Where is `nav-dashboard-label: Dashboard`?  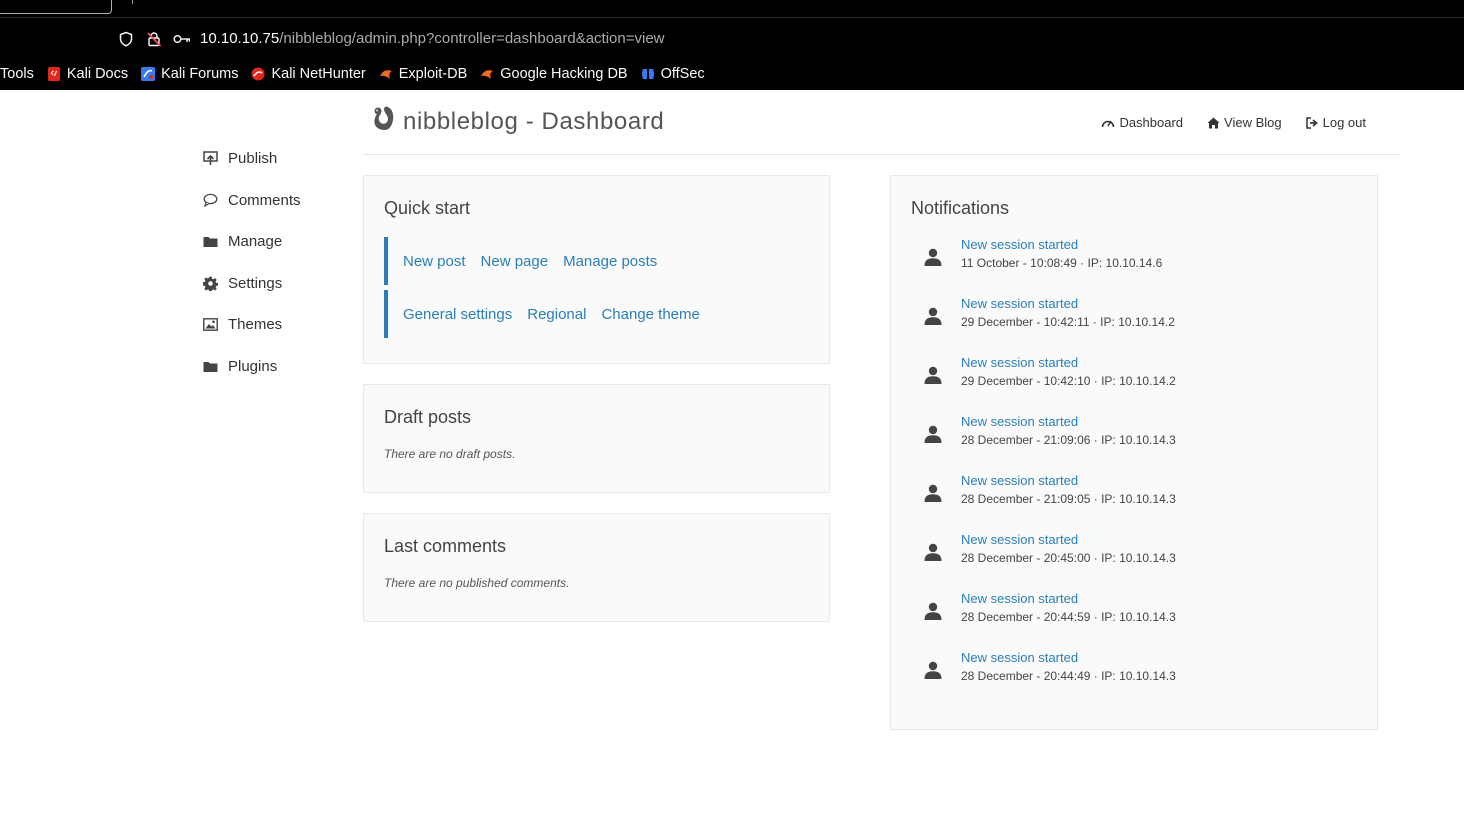
nav-dashboard-label: Dashboard is located at coordinates (1151, 122).